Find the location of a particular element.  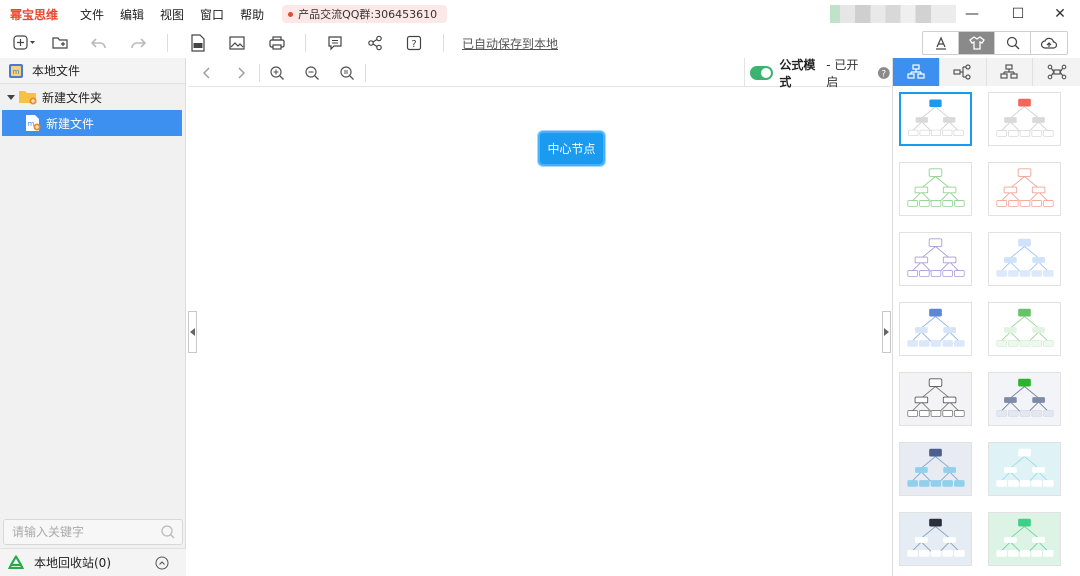

search-tab is located at coordinates (1013, 43).